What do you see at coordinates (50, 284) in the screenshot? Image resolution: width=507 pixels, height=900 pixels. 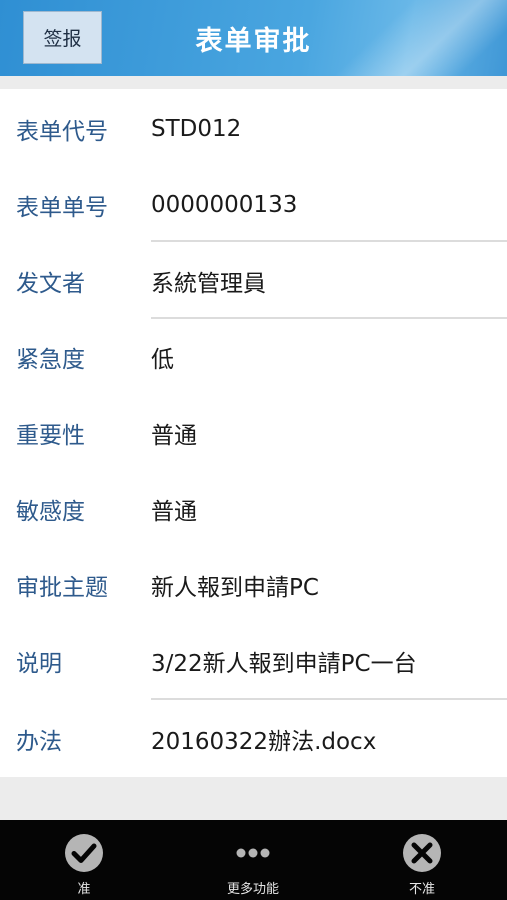 I see `field-label: 发文者` at bounding box center [50, 284].